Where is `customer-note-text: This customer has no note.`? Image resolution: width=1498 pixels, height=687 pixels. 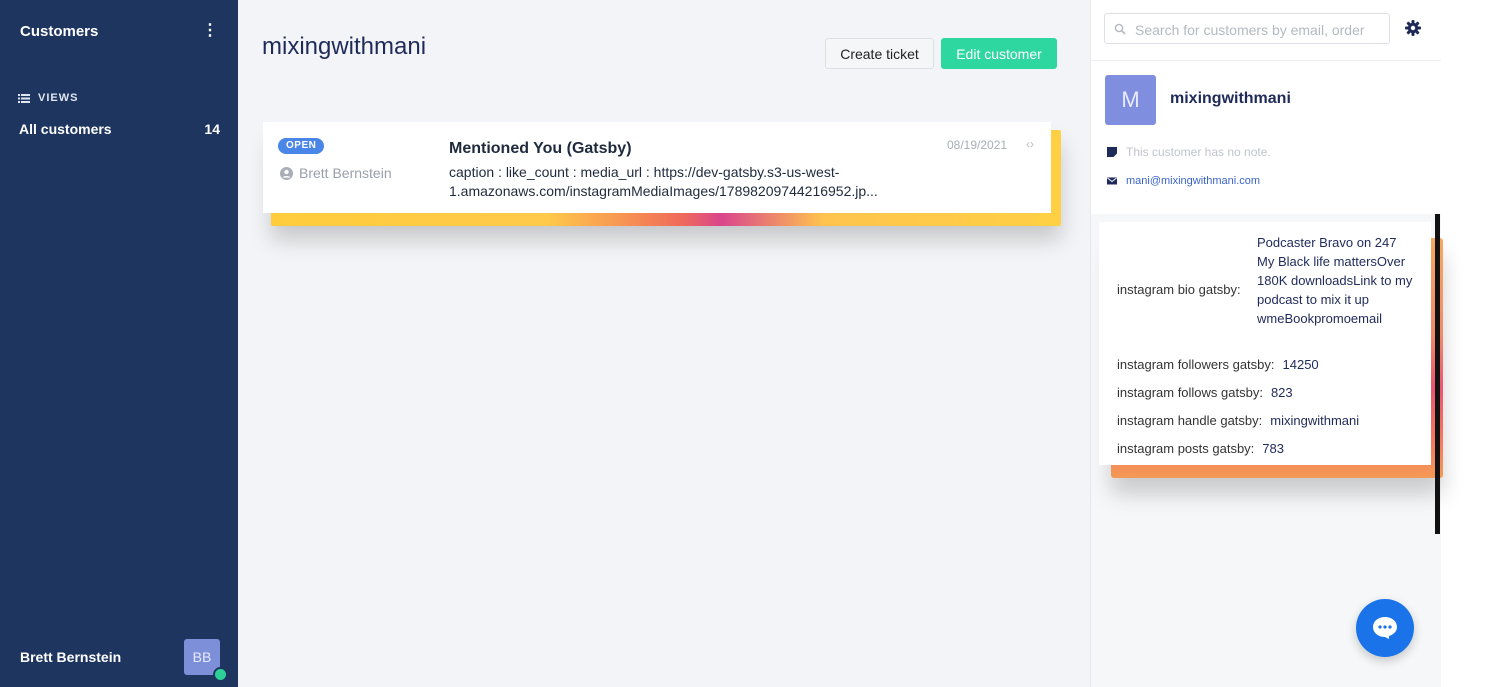 customer-note-text: This customer has no note. is located at coordinates (1198, 152).